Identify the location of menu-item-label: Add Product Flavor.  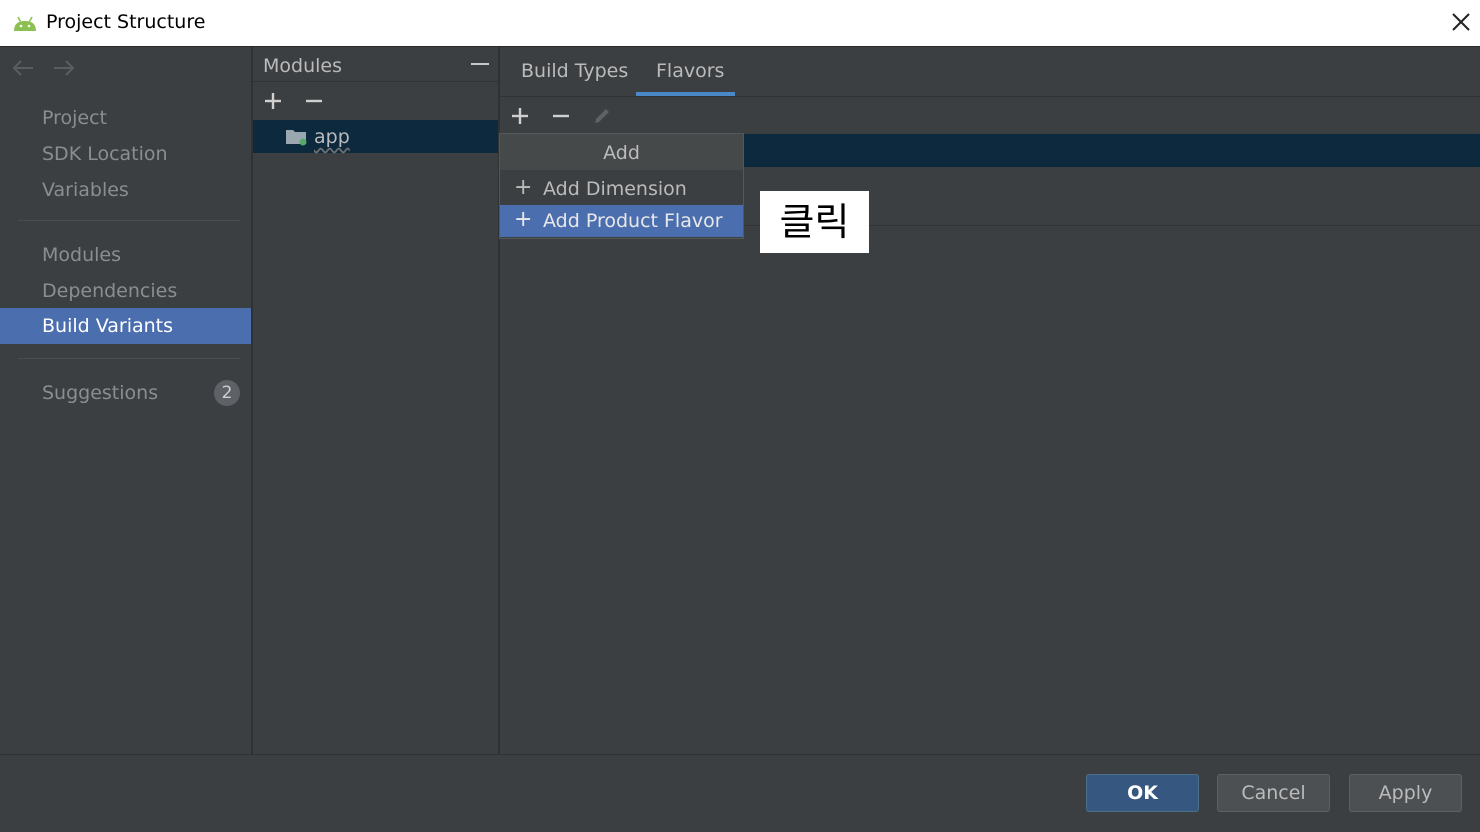
(633, 221).